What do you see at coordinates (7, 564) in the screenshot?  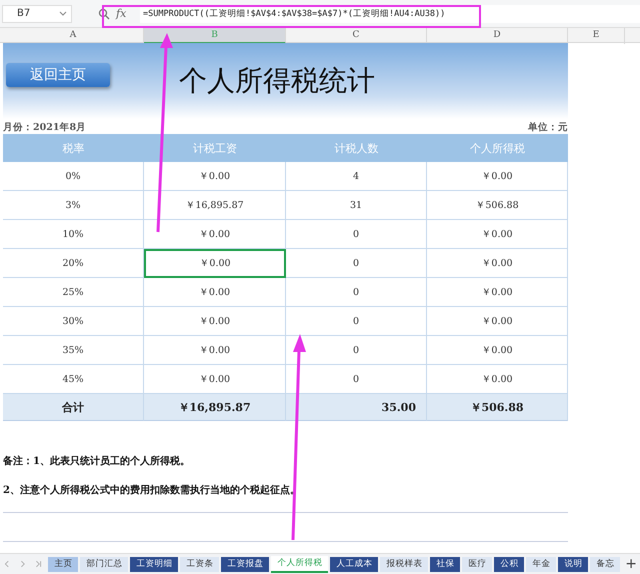 I see `chevron-left-icon` at bounding box center [7, 564].